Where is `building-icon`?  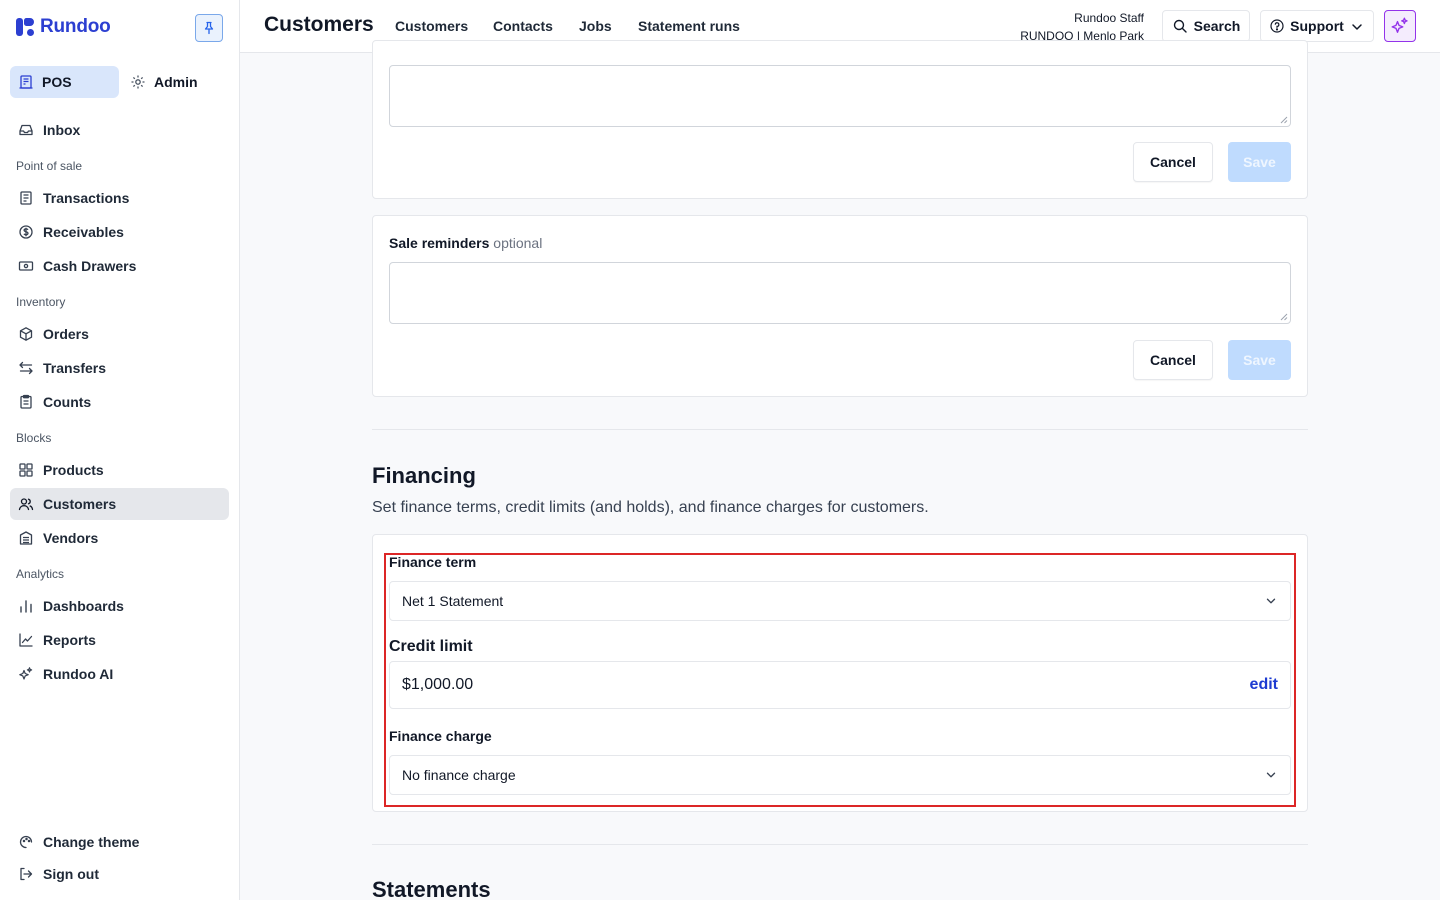 building-icon is located at coordinates (26, 538).